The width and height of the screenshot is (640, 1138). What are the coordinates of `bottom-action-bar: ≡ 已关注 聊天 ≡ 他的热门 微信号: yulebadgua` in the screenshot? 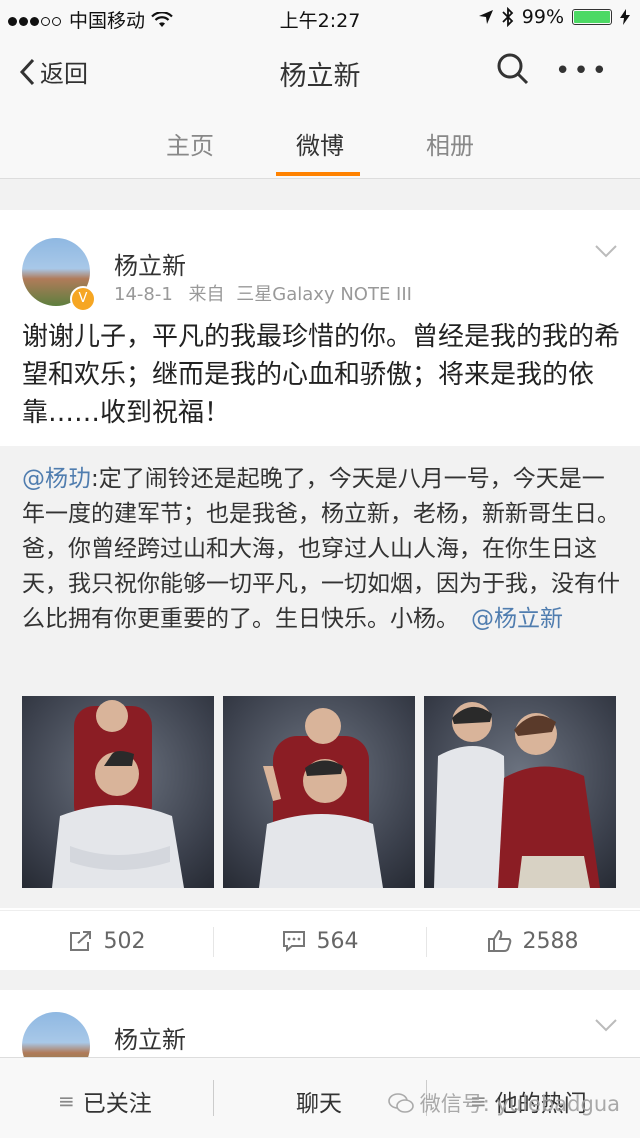 It's located at (320, 1097).